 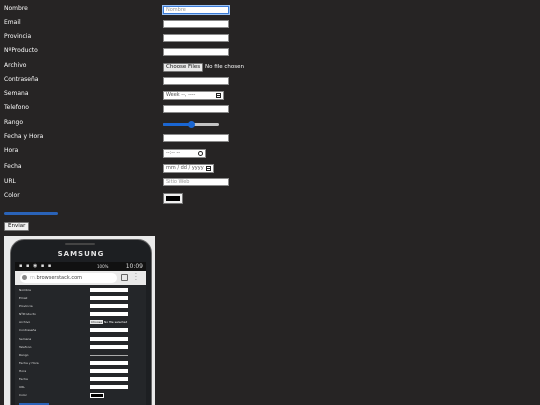 What do you see at coordinates (80, 266) in the screenshot?
I see `phone-status-bar: ▪ ▪ ◉ ▪ ▪ 100% 10:09` at bounding box center [80, 266].